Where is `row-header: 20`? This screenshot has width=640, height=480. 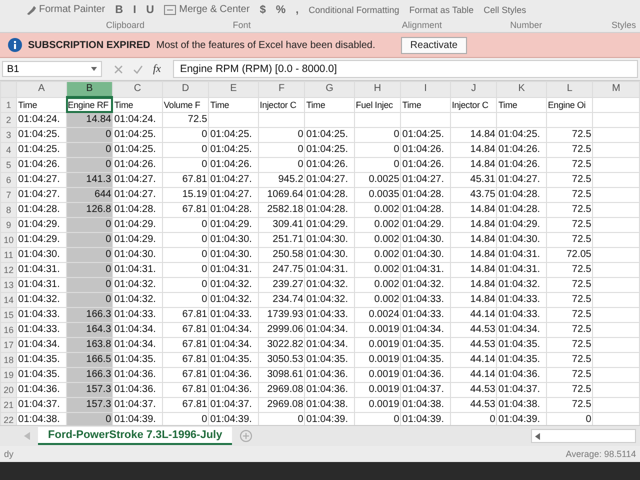
row-header: 20 is located at coordinates (8, 390).